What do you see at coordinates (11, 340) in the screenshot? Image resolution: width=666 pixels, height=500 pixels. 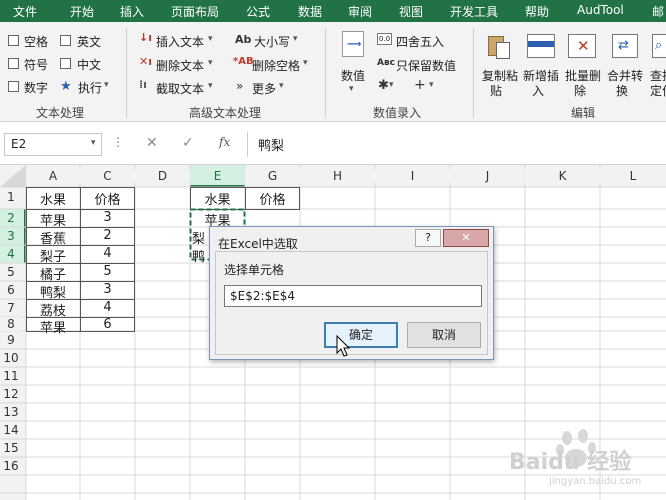 I see `row-header: 9` at bounding box center [11, 340].